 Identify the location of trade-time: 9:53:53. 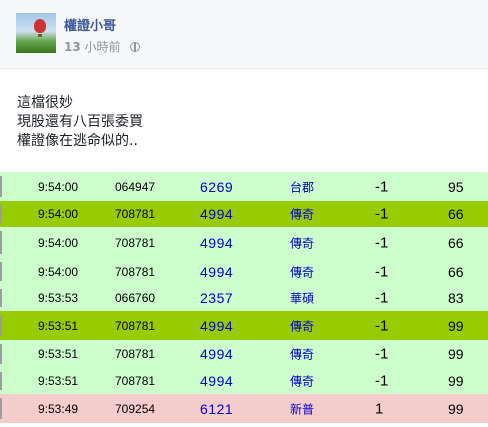
(58, 298).